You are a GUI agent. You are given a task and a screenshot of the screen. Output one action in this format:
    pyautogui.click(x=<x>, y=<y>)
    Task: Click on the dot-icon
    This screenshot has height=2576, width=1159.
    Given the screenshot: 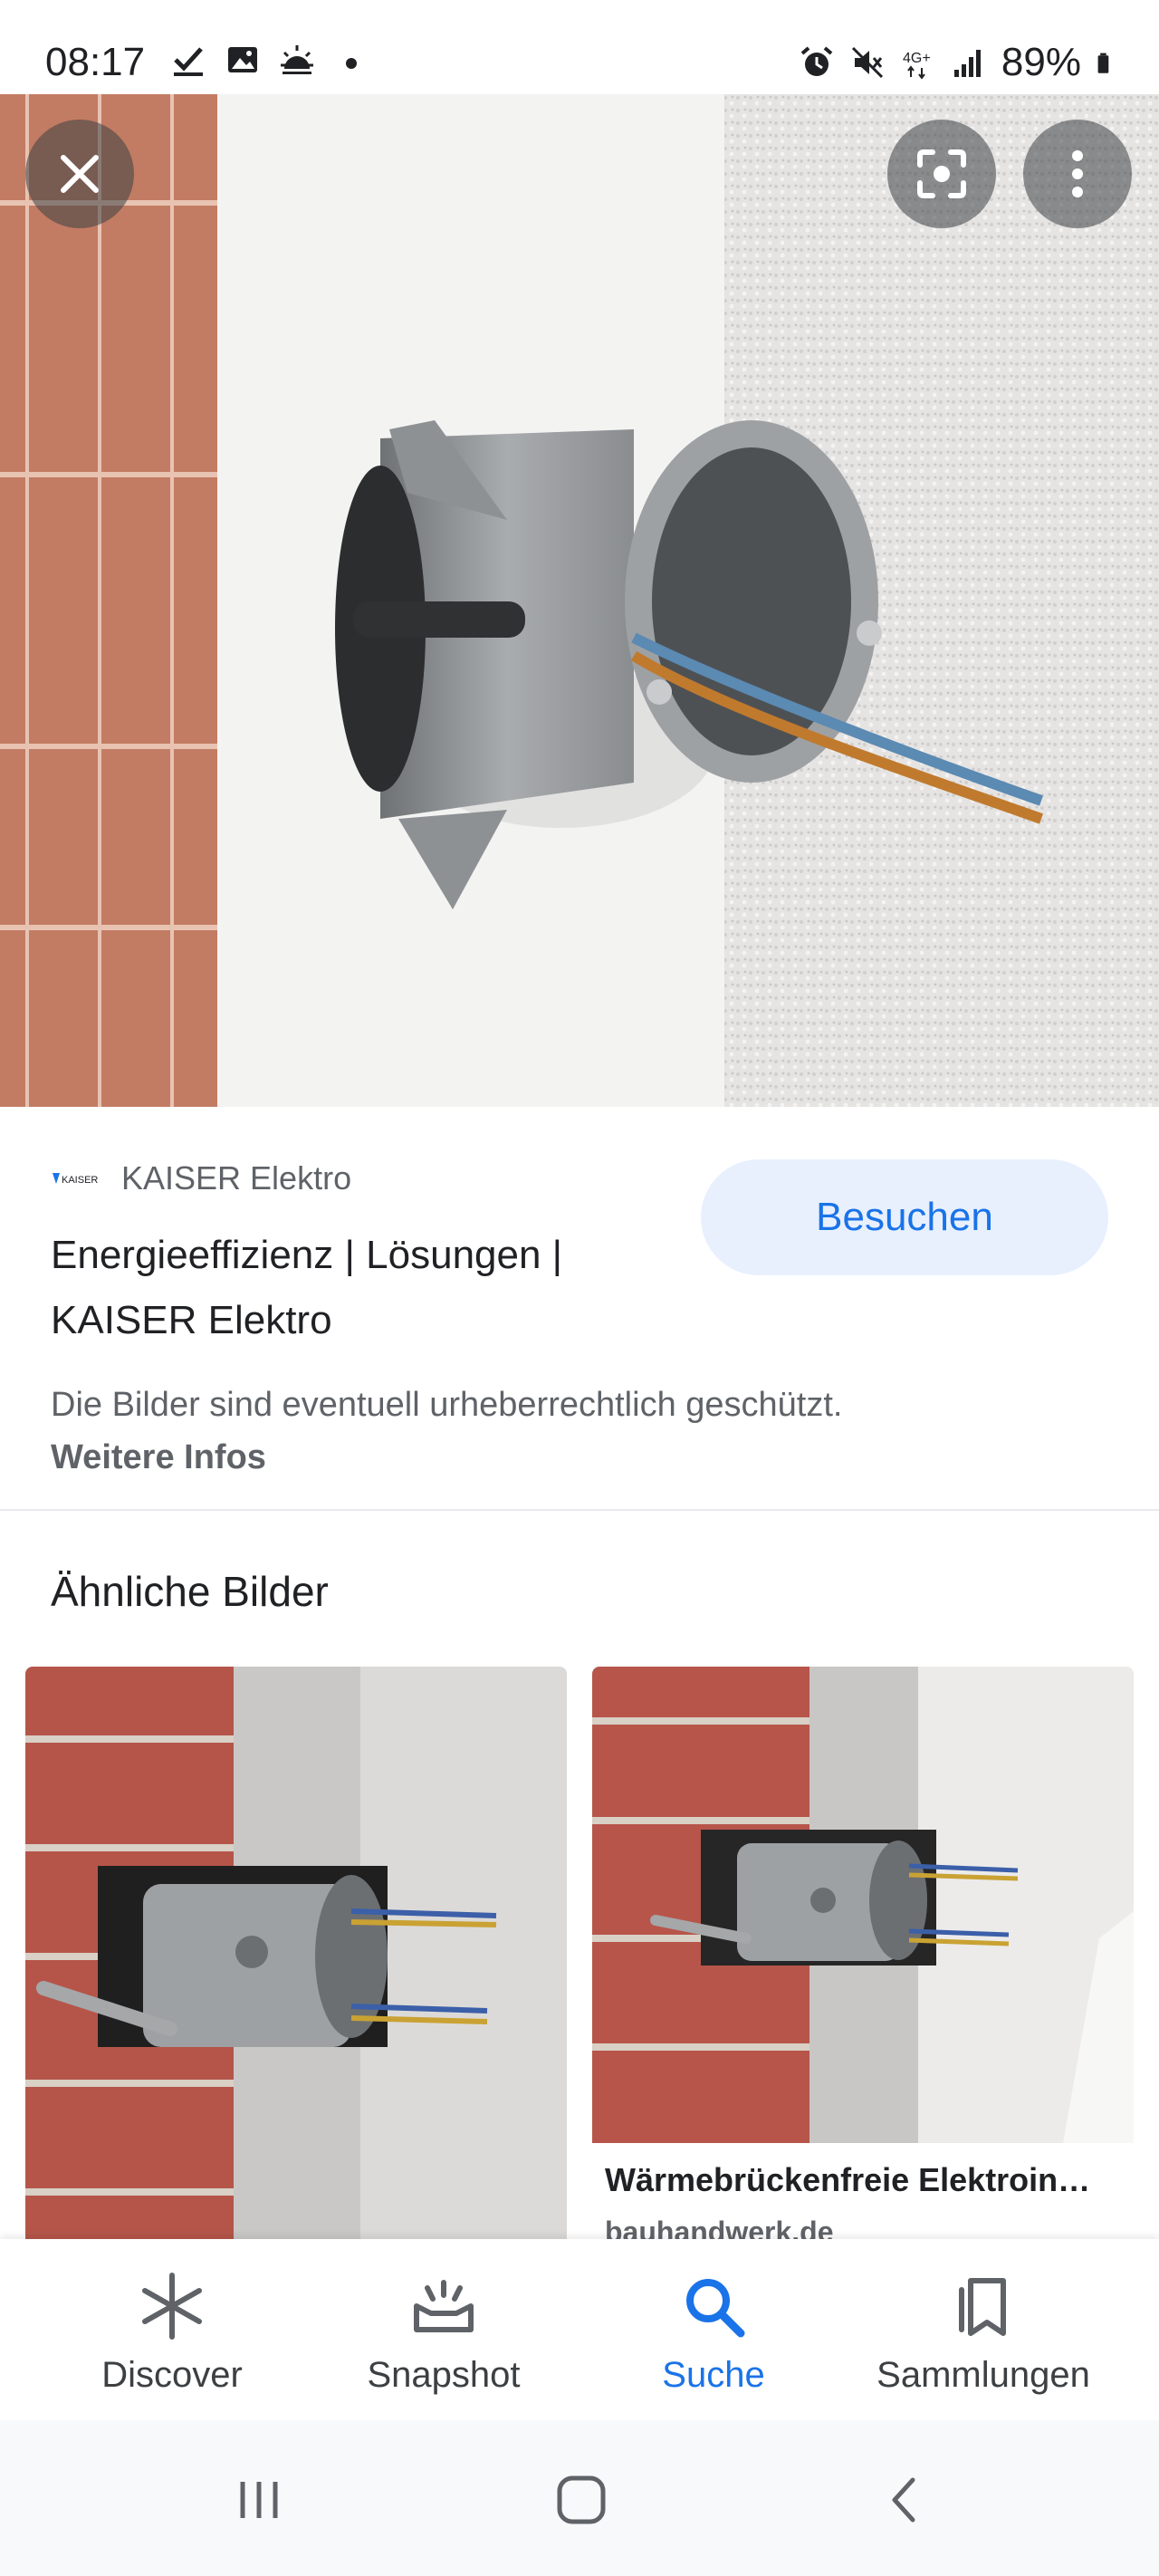 What is the action you would take?
    pyautogui.click(x=351, y=63)
    